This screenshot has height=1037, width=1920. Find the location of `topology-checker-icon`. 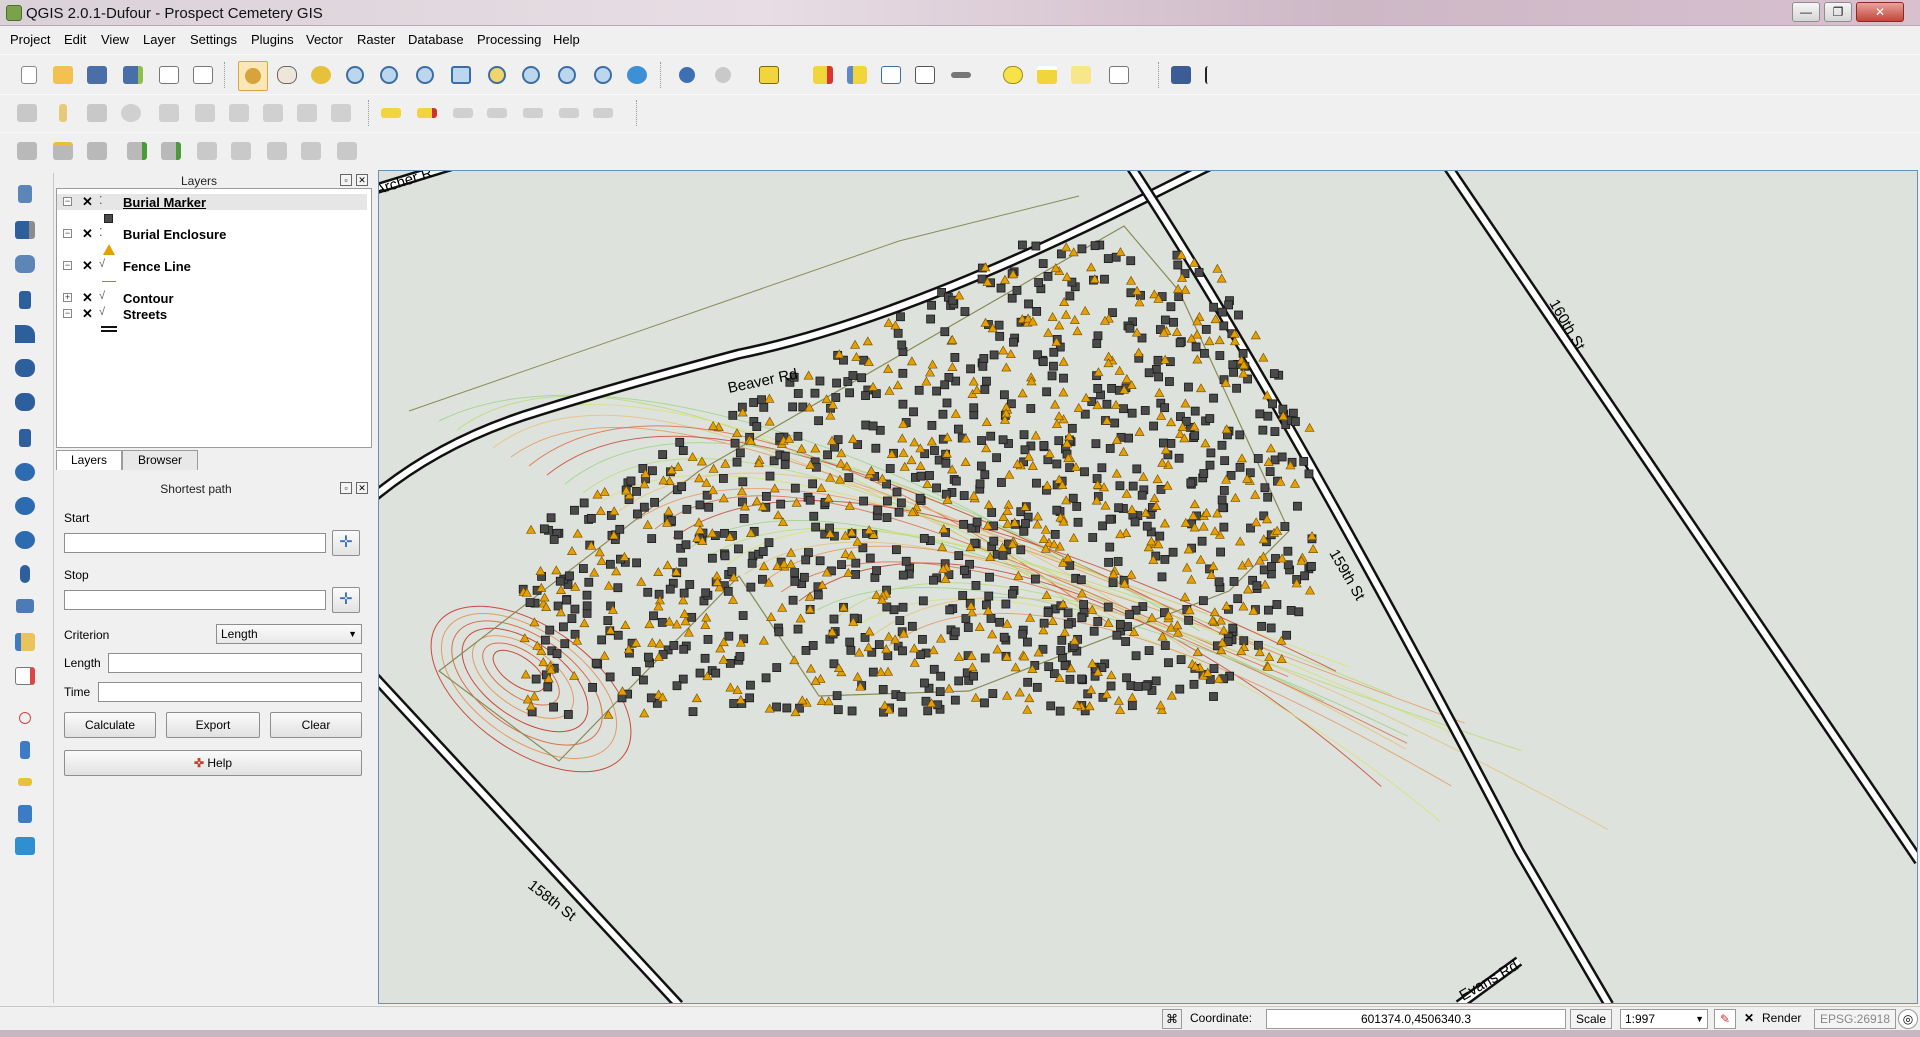

topology-checker-icon is located at coordinates (25, 402).